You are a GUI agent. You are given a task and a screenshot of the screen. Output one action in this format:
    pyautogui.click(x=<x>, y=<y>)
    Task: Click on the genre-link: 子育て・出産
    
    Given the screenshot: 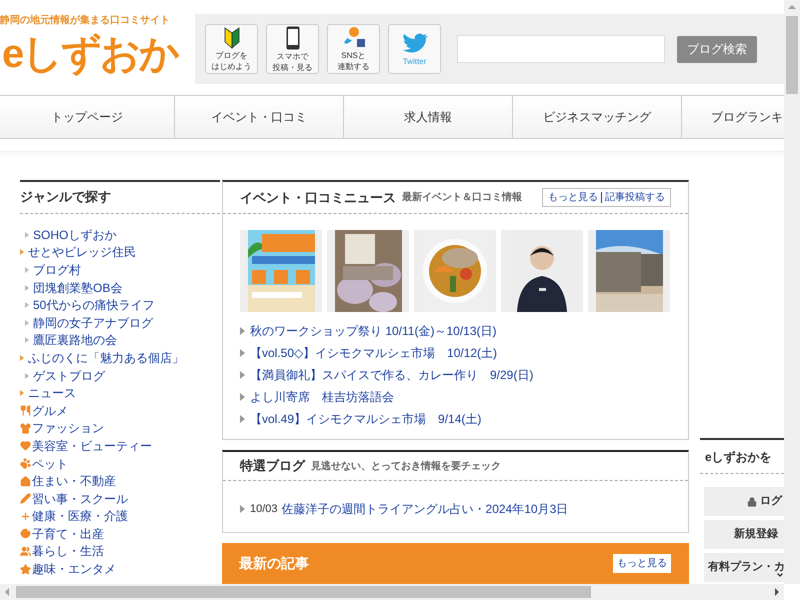 What is the action you would take?
    pyautogui.click(x=68, y=533)
    